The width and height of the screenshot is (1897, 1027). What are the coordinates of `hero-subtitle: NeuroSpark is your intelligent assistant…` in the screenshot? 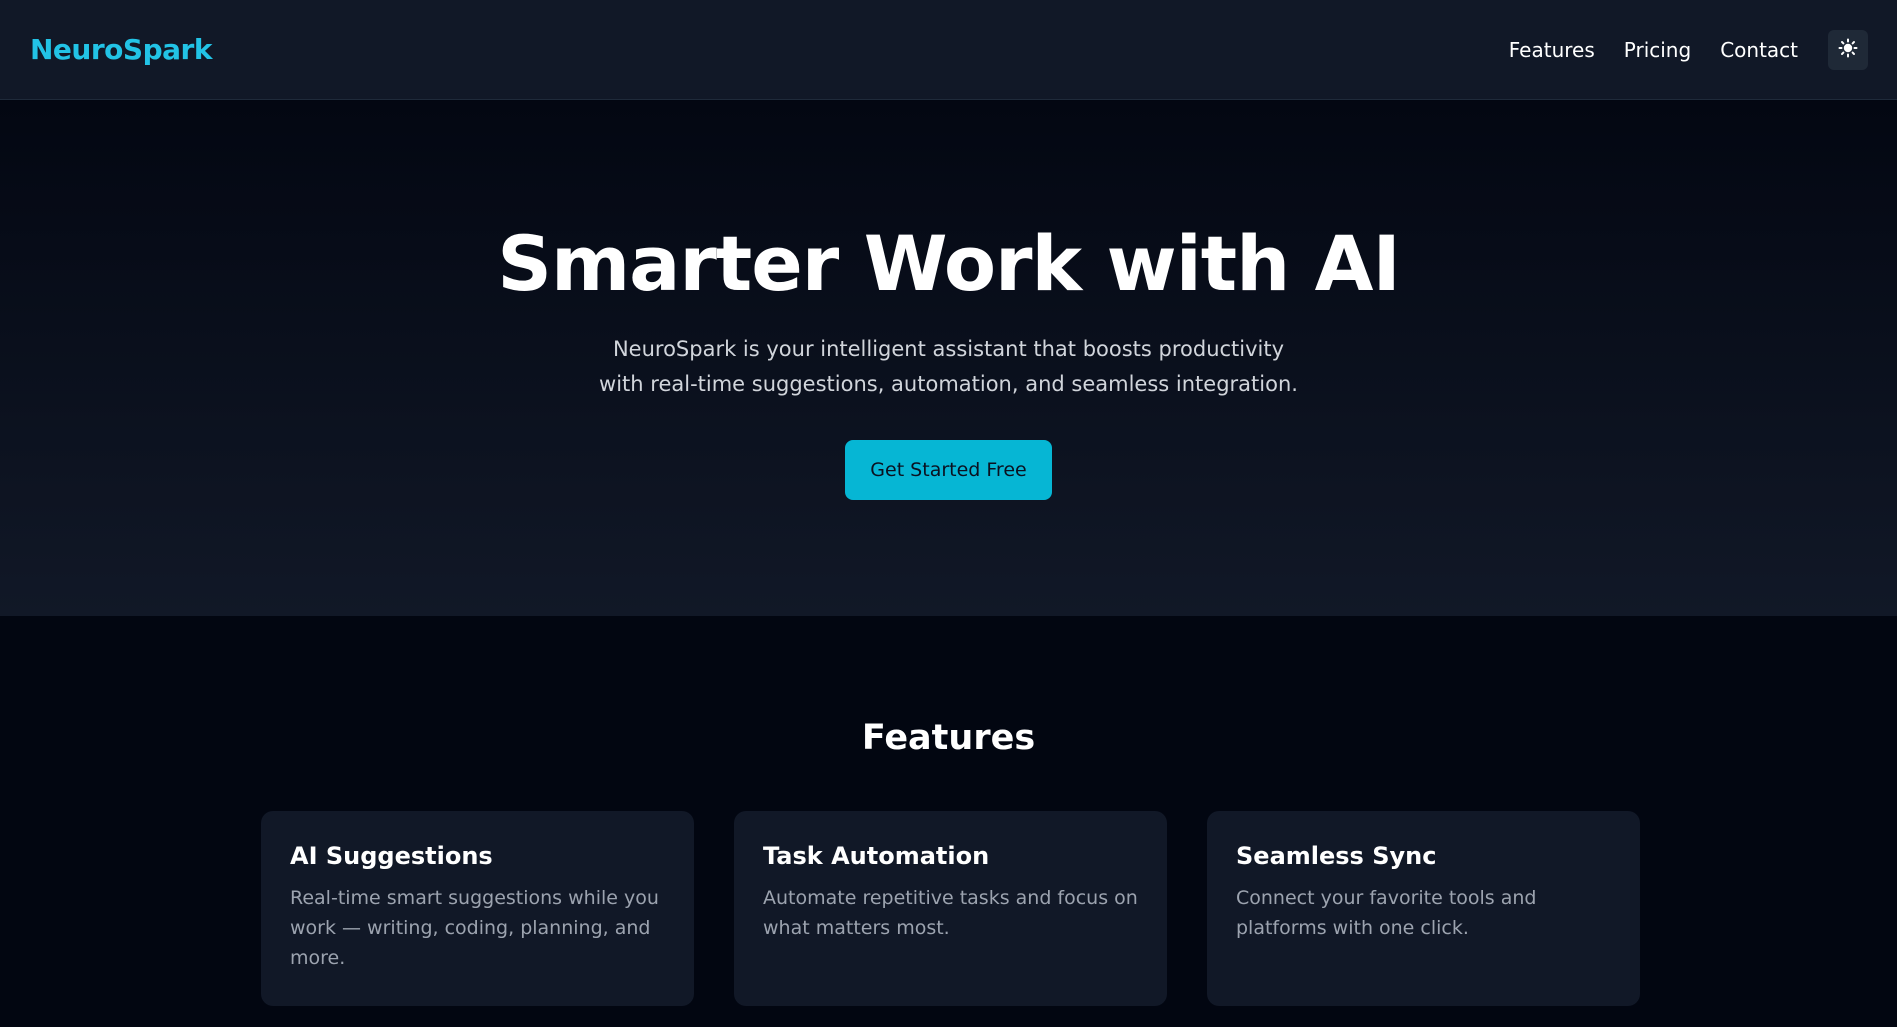 It's located at (948, 366).